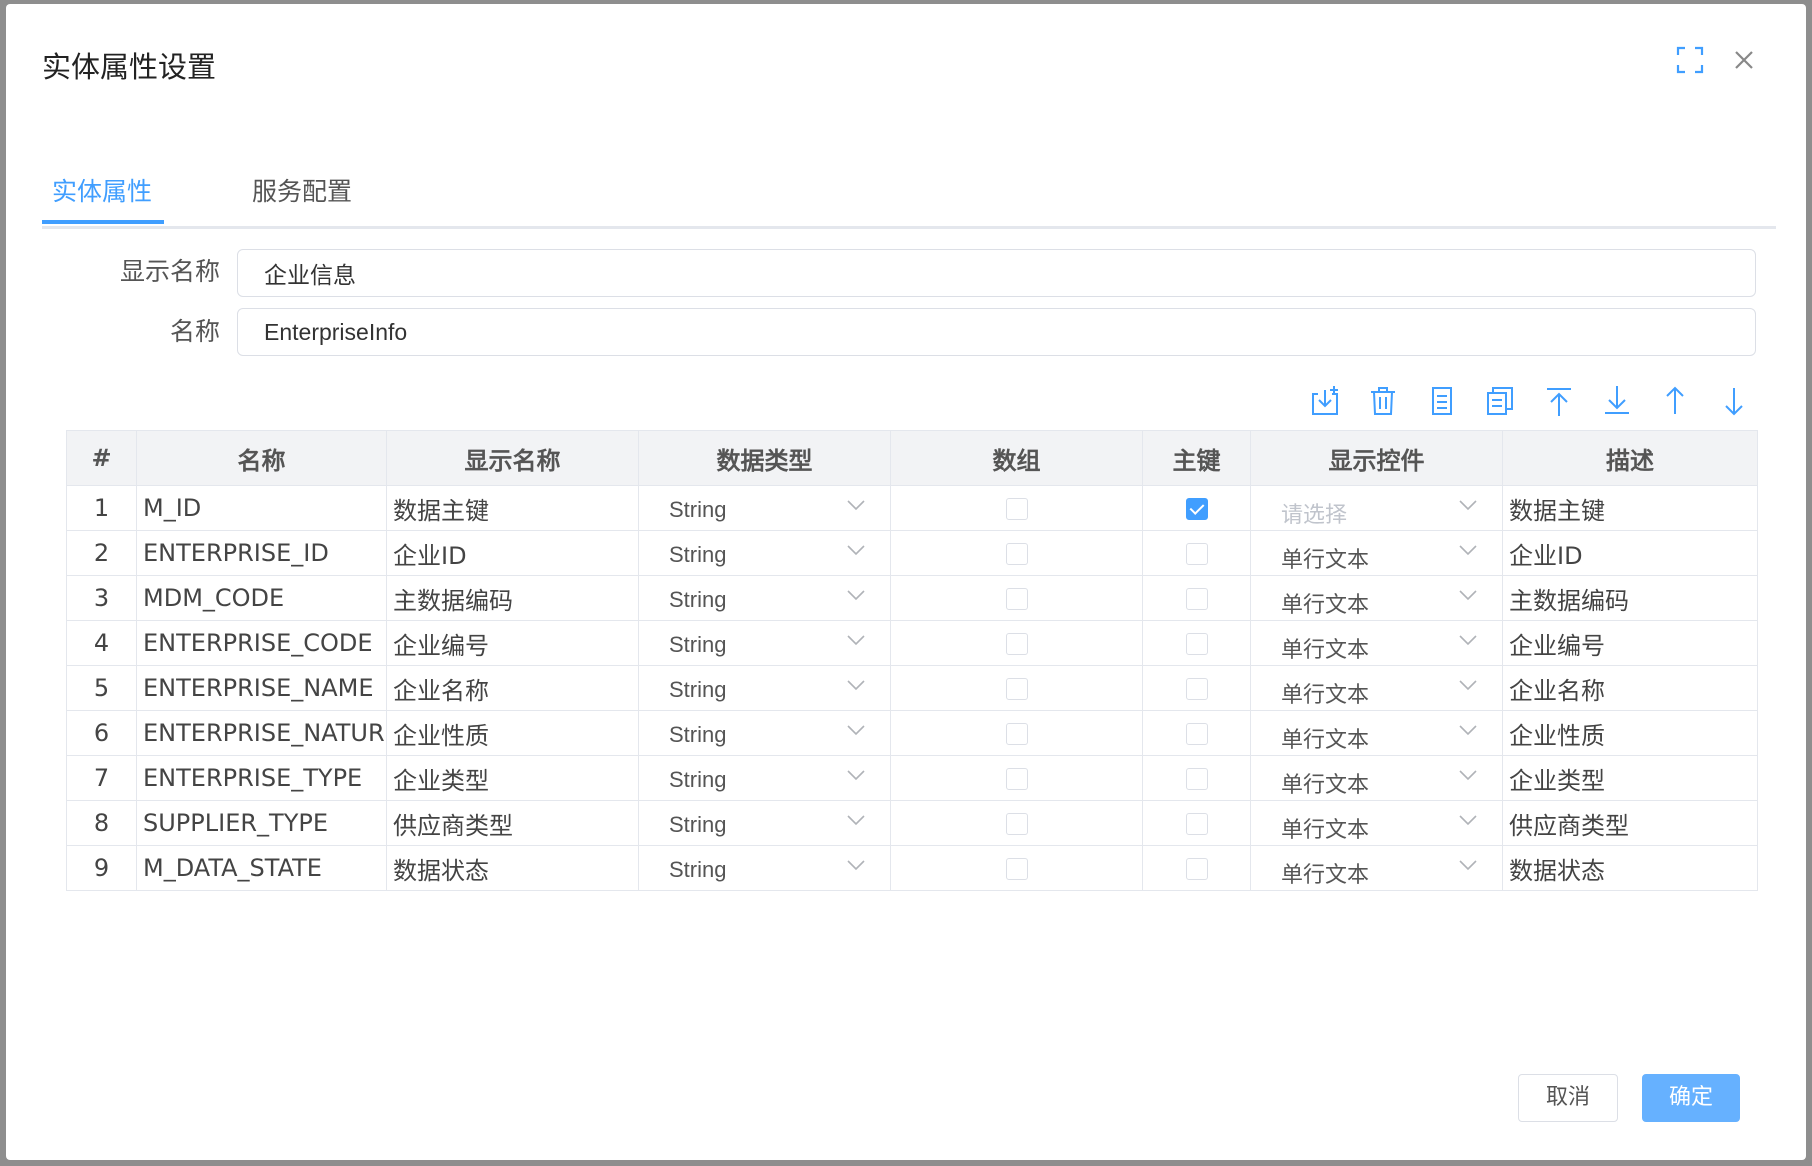  I want to click on field-name-cell: MDM_CODE, so click(261, 598).